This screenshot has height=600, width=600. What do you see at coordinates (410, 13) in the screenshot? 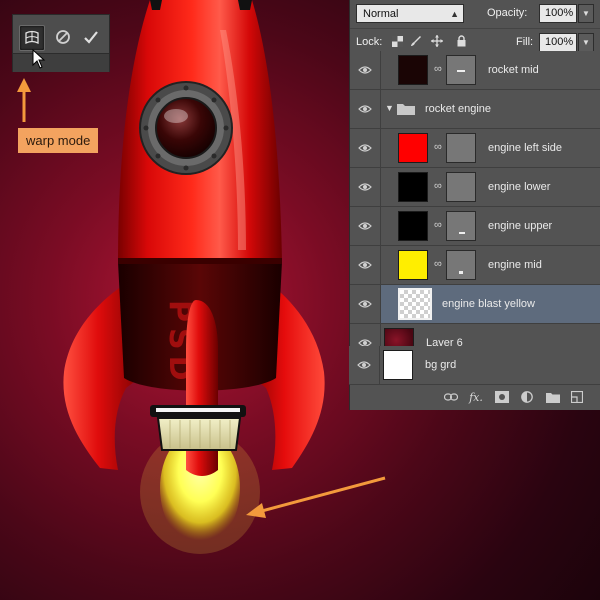
I see `blend-mode-select: Normal ▲` at bounding box center [410, 13].